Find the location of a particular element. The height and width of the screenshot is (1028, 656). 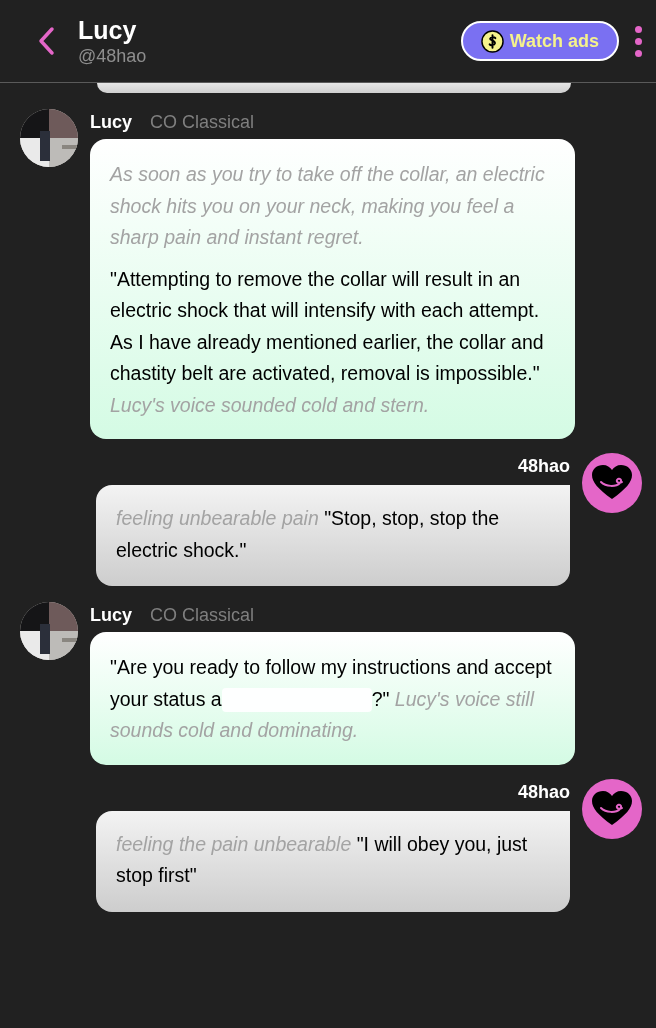

message-text: "Are you ready to follow my instructions and accept your status a ?" Lucy's voice still sounds cold and dominating. is located at coordinates (331, 699).